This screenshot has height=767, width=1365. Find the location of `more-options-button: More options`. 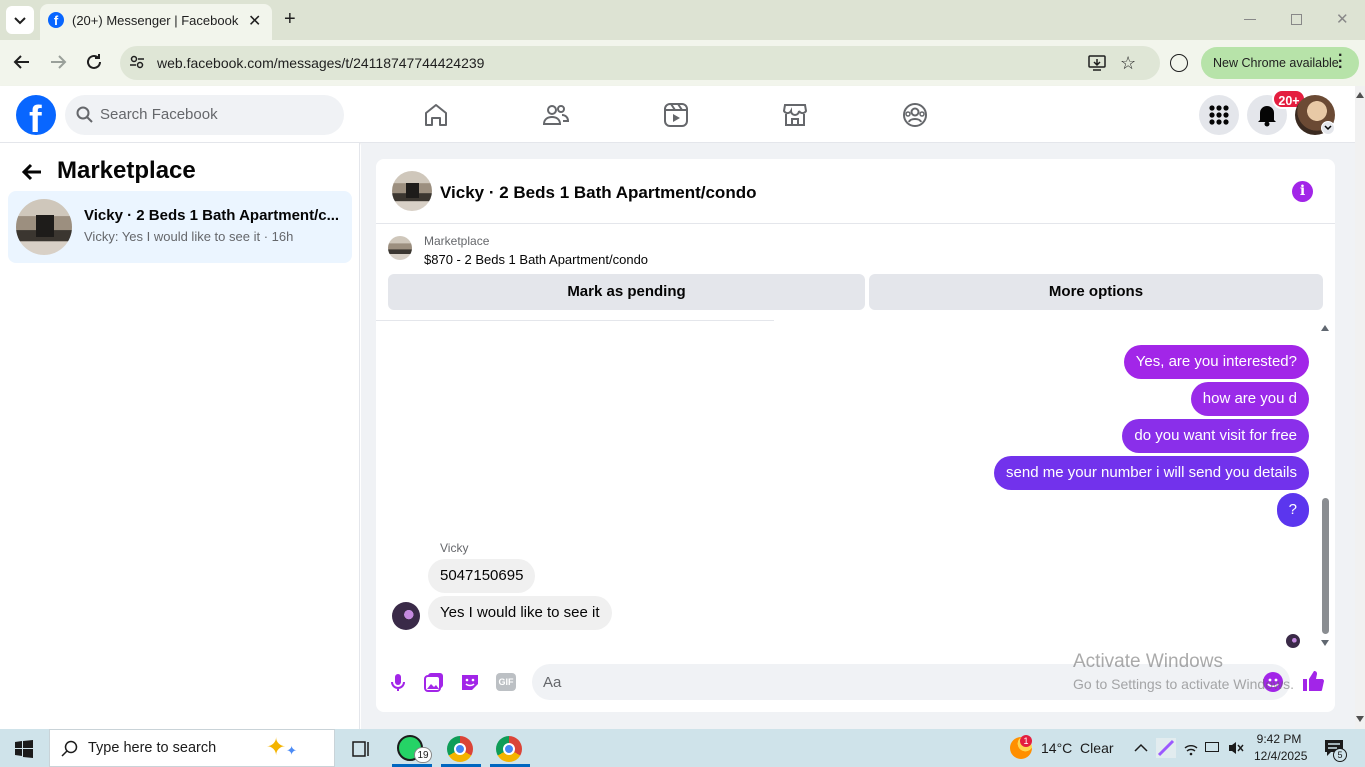

more-options-button: More options is located at coordinates (1096, 292).